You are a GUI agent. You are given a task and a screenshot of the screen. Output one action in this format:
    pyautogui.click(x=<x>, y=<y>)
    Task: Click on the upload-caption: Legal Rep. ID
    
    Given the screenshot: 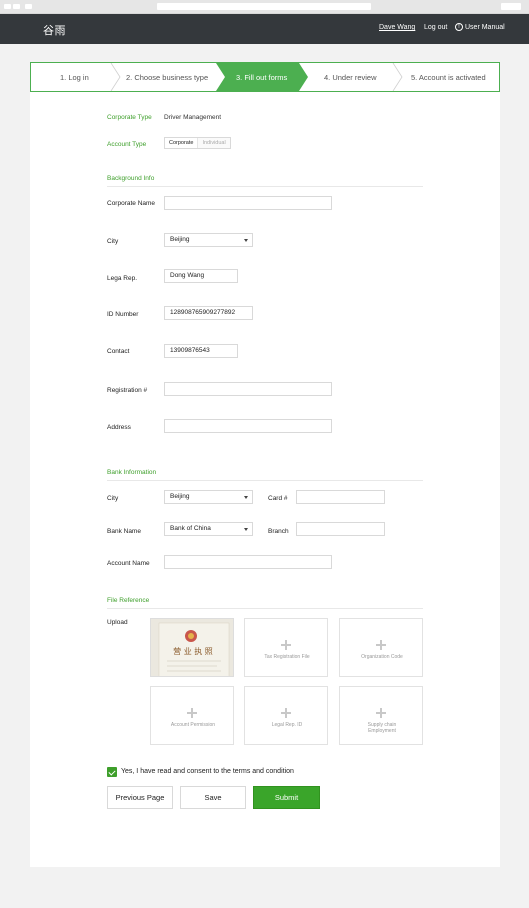 What is the action you would take?
    pyautogui.click(x=287, y=725)
    